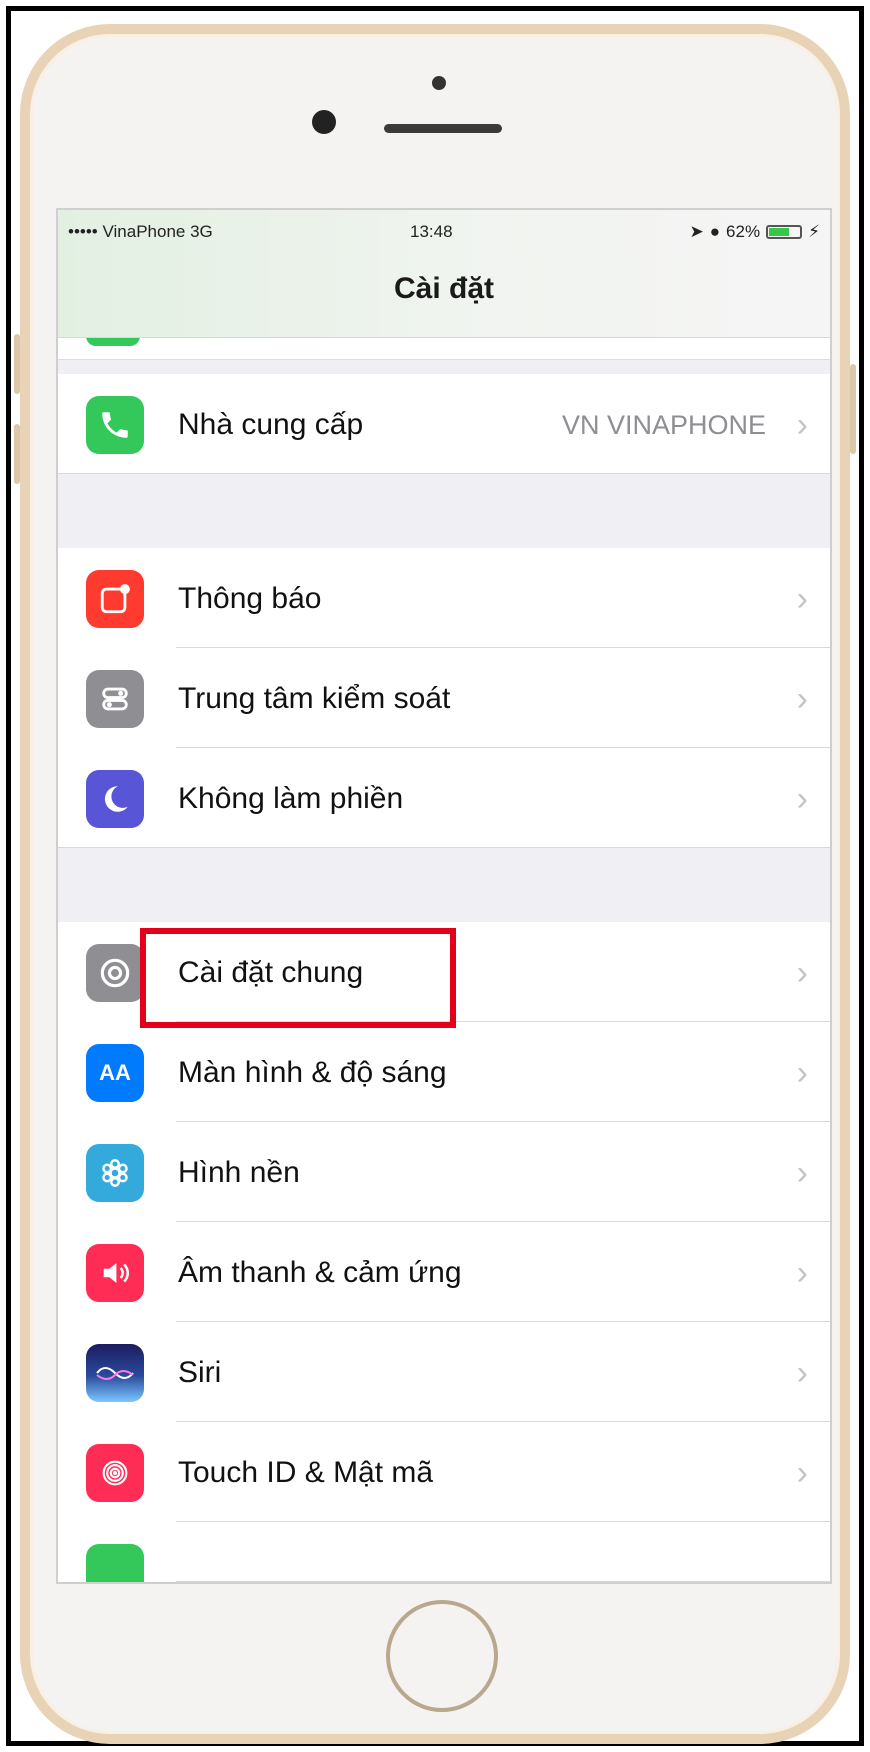  I want to click on settings-row-dnd: Không làm phiền ›, so click(444, 798).